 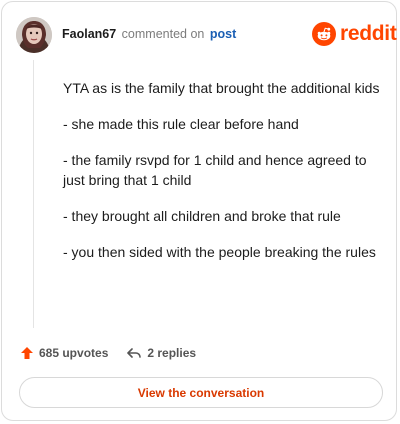 I want to click on upvote-count: 685 upvotes, so click(x=74, y=353).